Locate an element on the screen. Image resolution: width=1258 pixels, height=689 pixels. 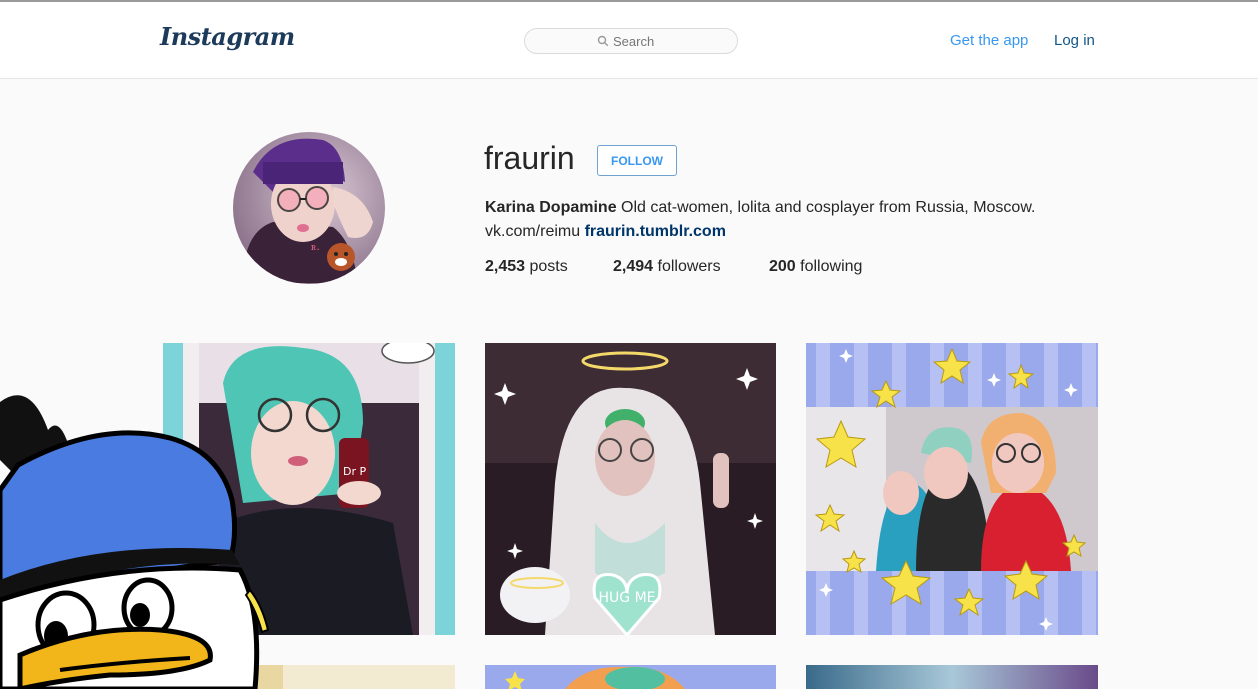
profile-avatar: ꭱ. is located at coordinates (309, 208).